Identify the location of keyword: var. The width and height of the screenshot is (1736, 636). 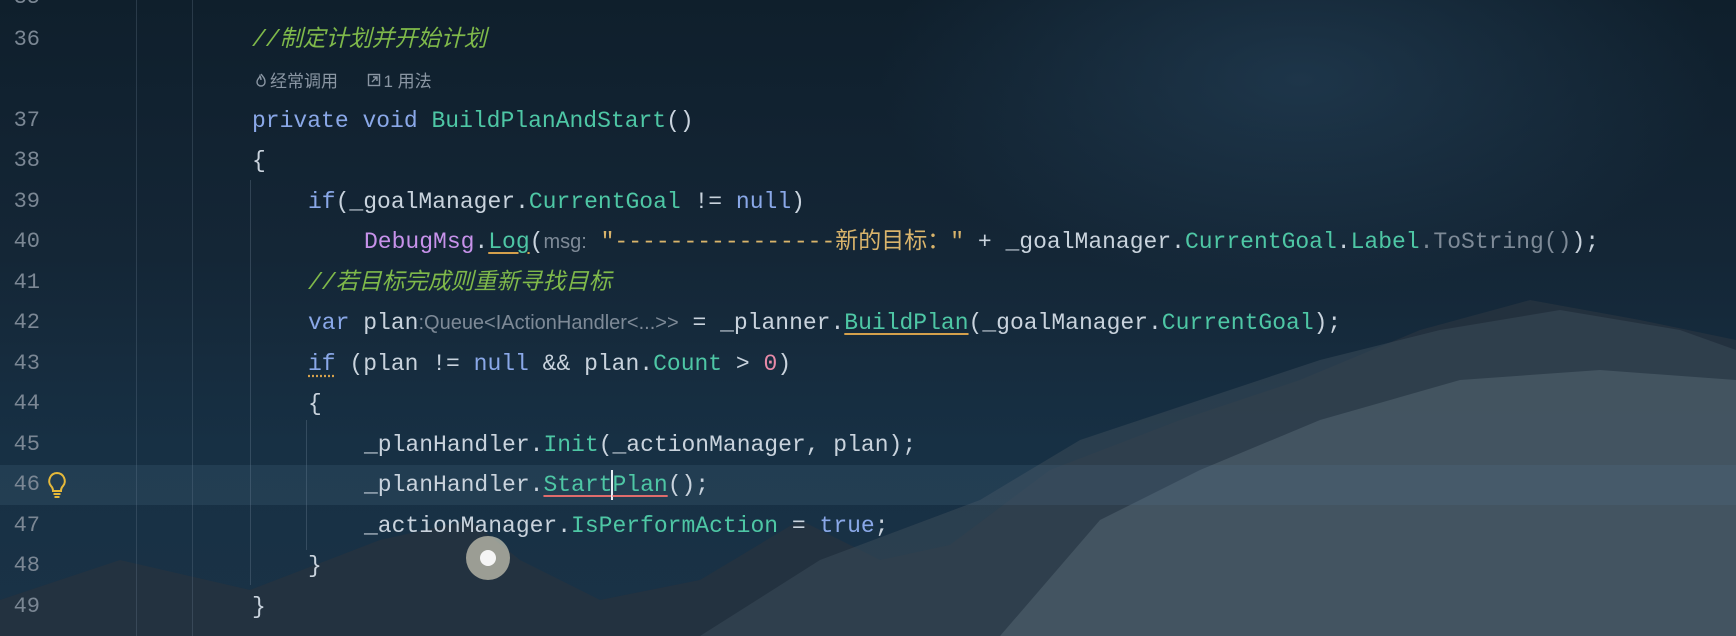
(329, 323).